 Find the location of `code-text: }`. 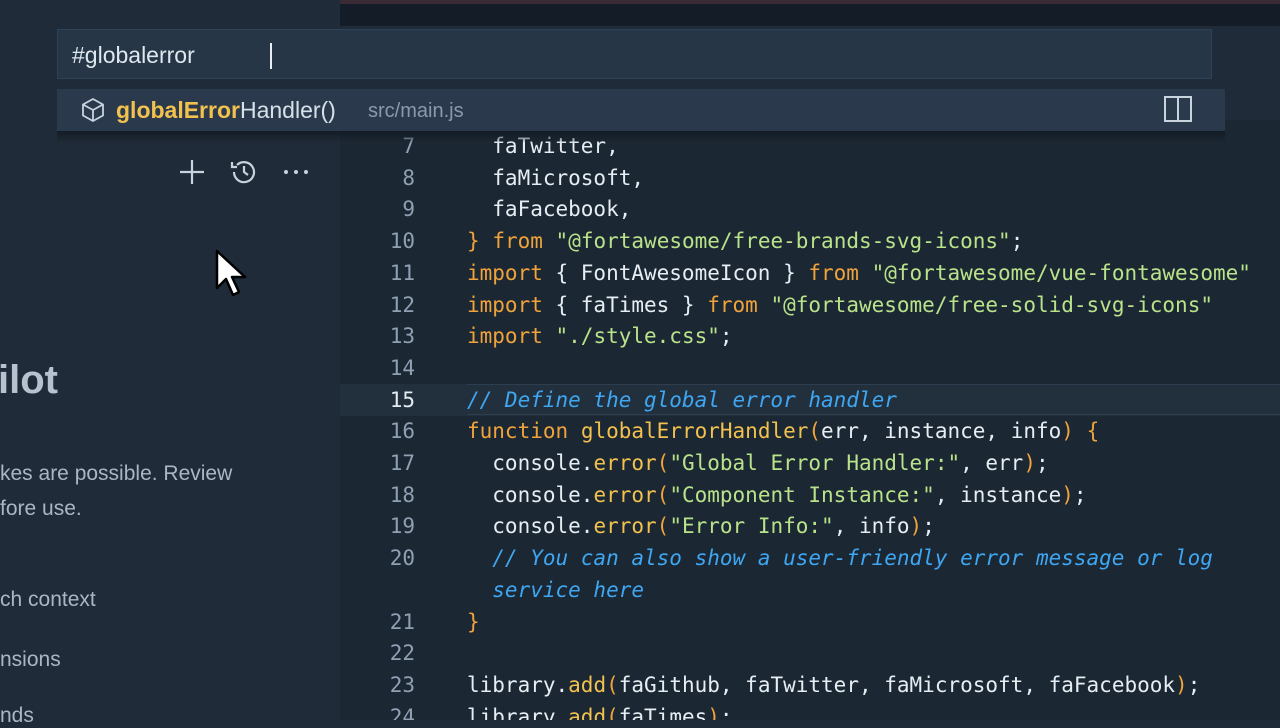

code-text: } is located at coordinates (473, 622).